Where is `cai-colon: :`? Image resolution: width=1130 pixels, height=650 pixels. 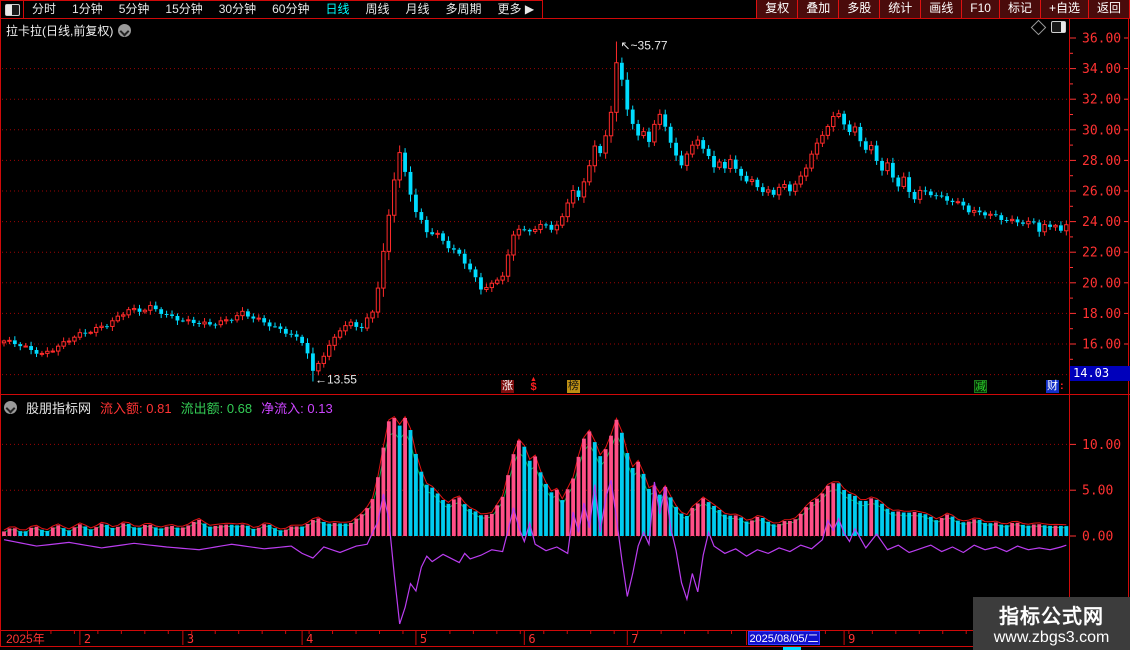 cai-colon: : is located at coordinates (1062, 386).